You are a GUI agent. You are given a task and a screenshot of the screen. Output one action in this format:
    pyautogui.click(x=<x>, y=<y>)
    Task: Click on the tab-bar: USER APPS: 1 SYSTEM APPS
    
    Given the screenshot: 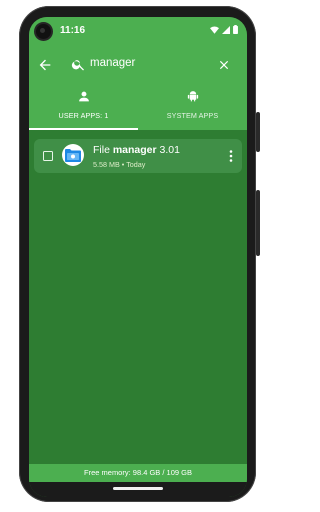 What is the action you would take?
    pyautogui.click(x=138, y=107)
    